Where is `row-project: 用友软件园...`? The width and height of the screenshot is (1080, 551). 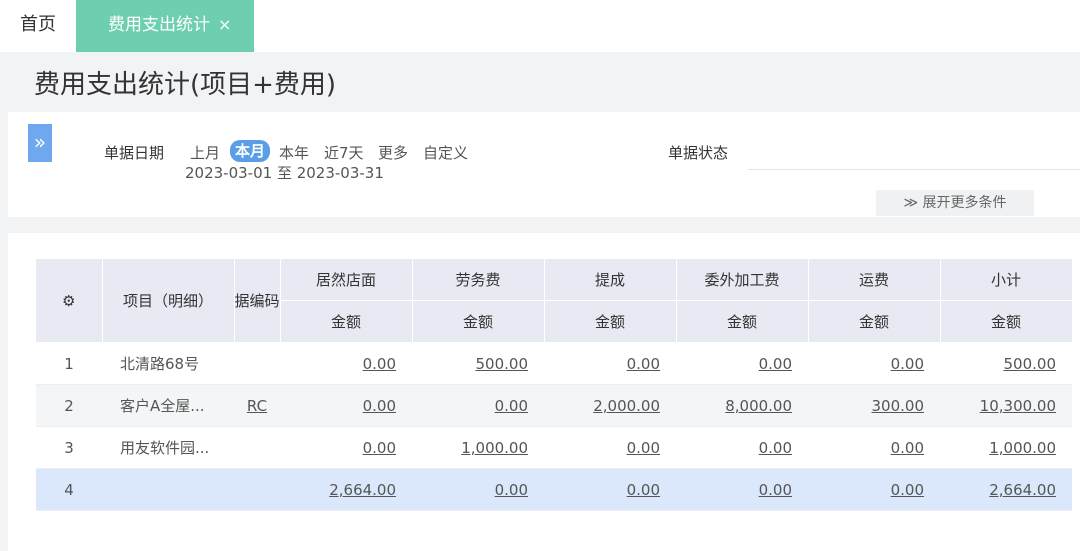
row-project: 用友软件园... is located at coordinates (168, 447).